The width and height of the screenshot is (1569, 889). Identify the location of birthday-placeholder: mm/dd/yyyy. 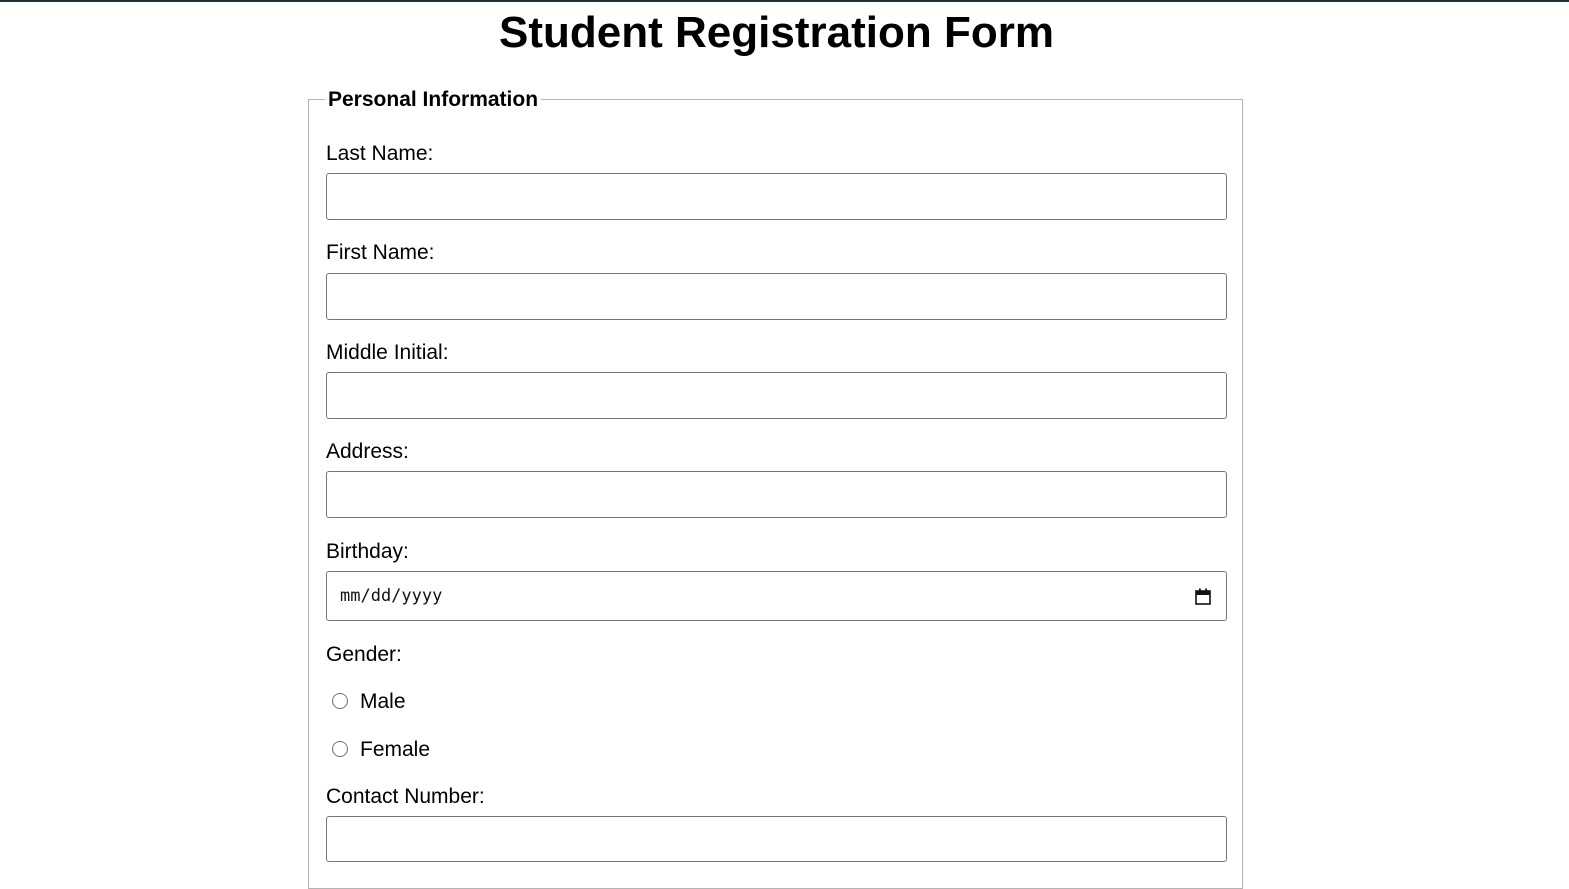
(391, 596).